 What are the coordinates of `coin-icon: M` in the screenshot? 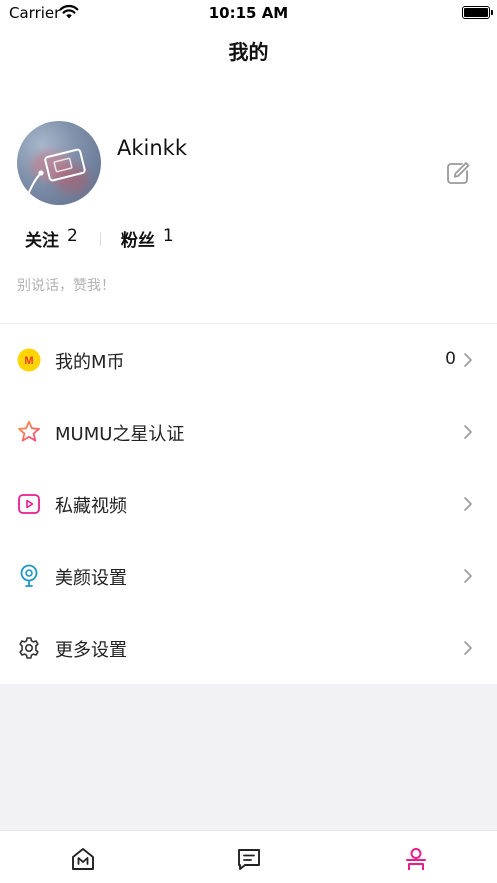 It's located at (29, 360).